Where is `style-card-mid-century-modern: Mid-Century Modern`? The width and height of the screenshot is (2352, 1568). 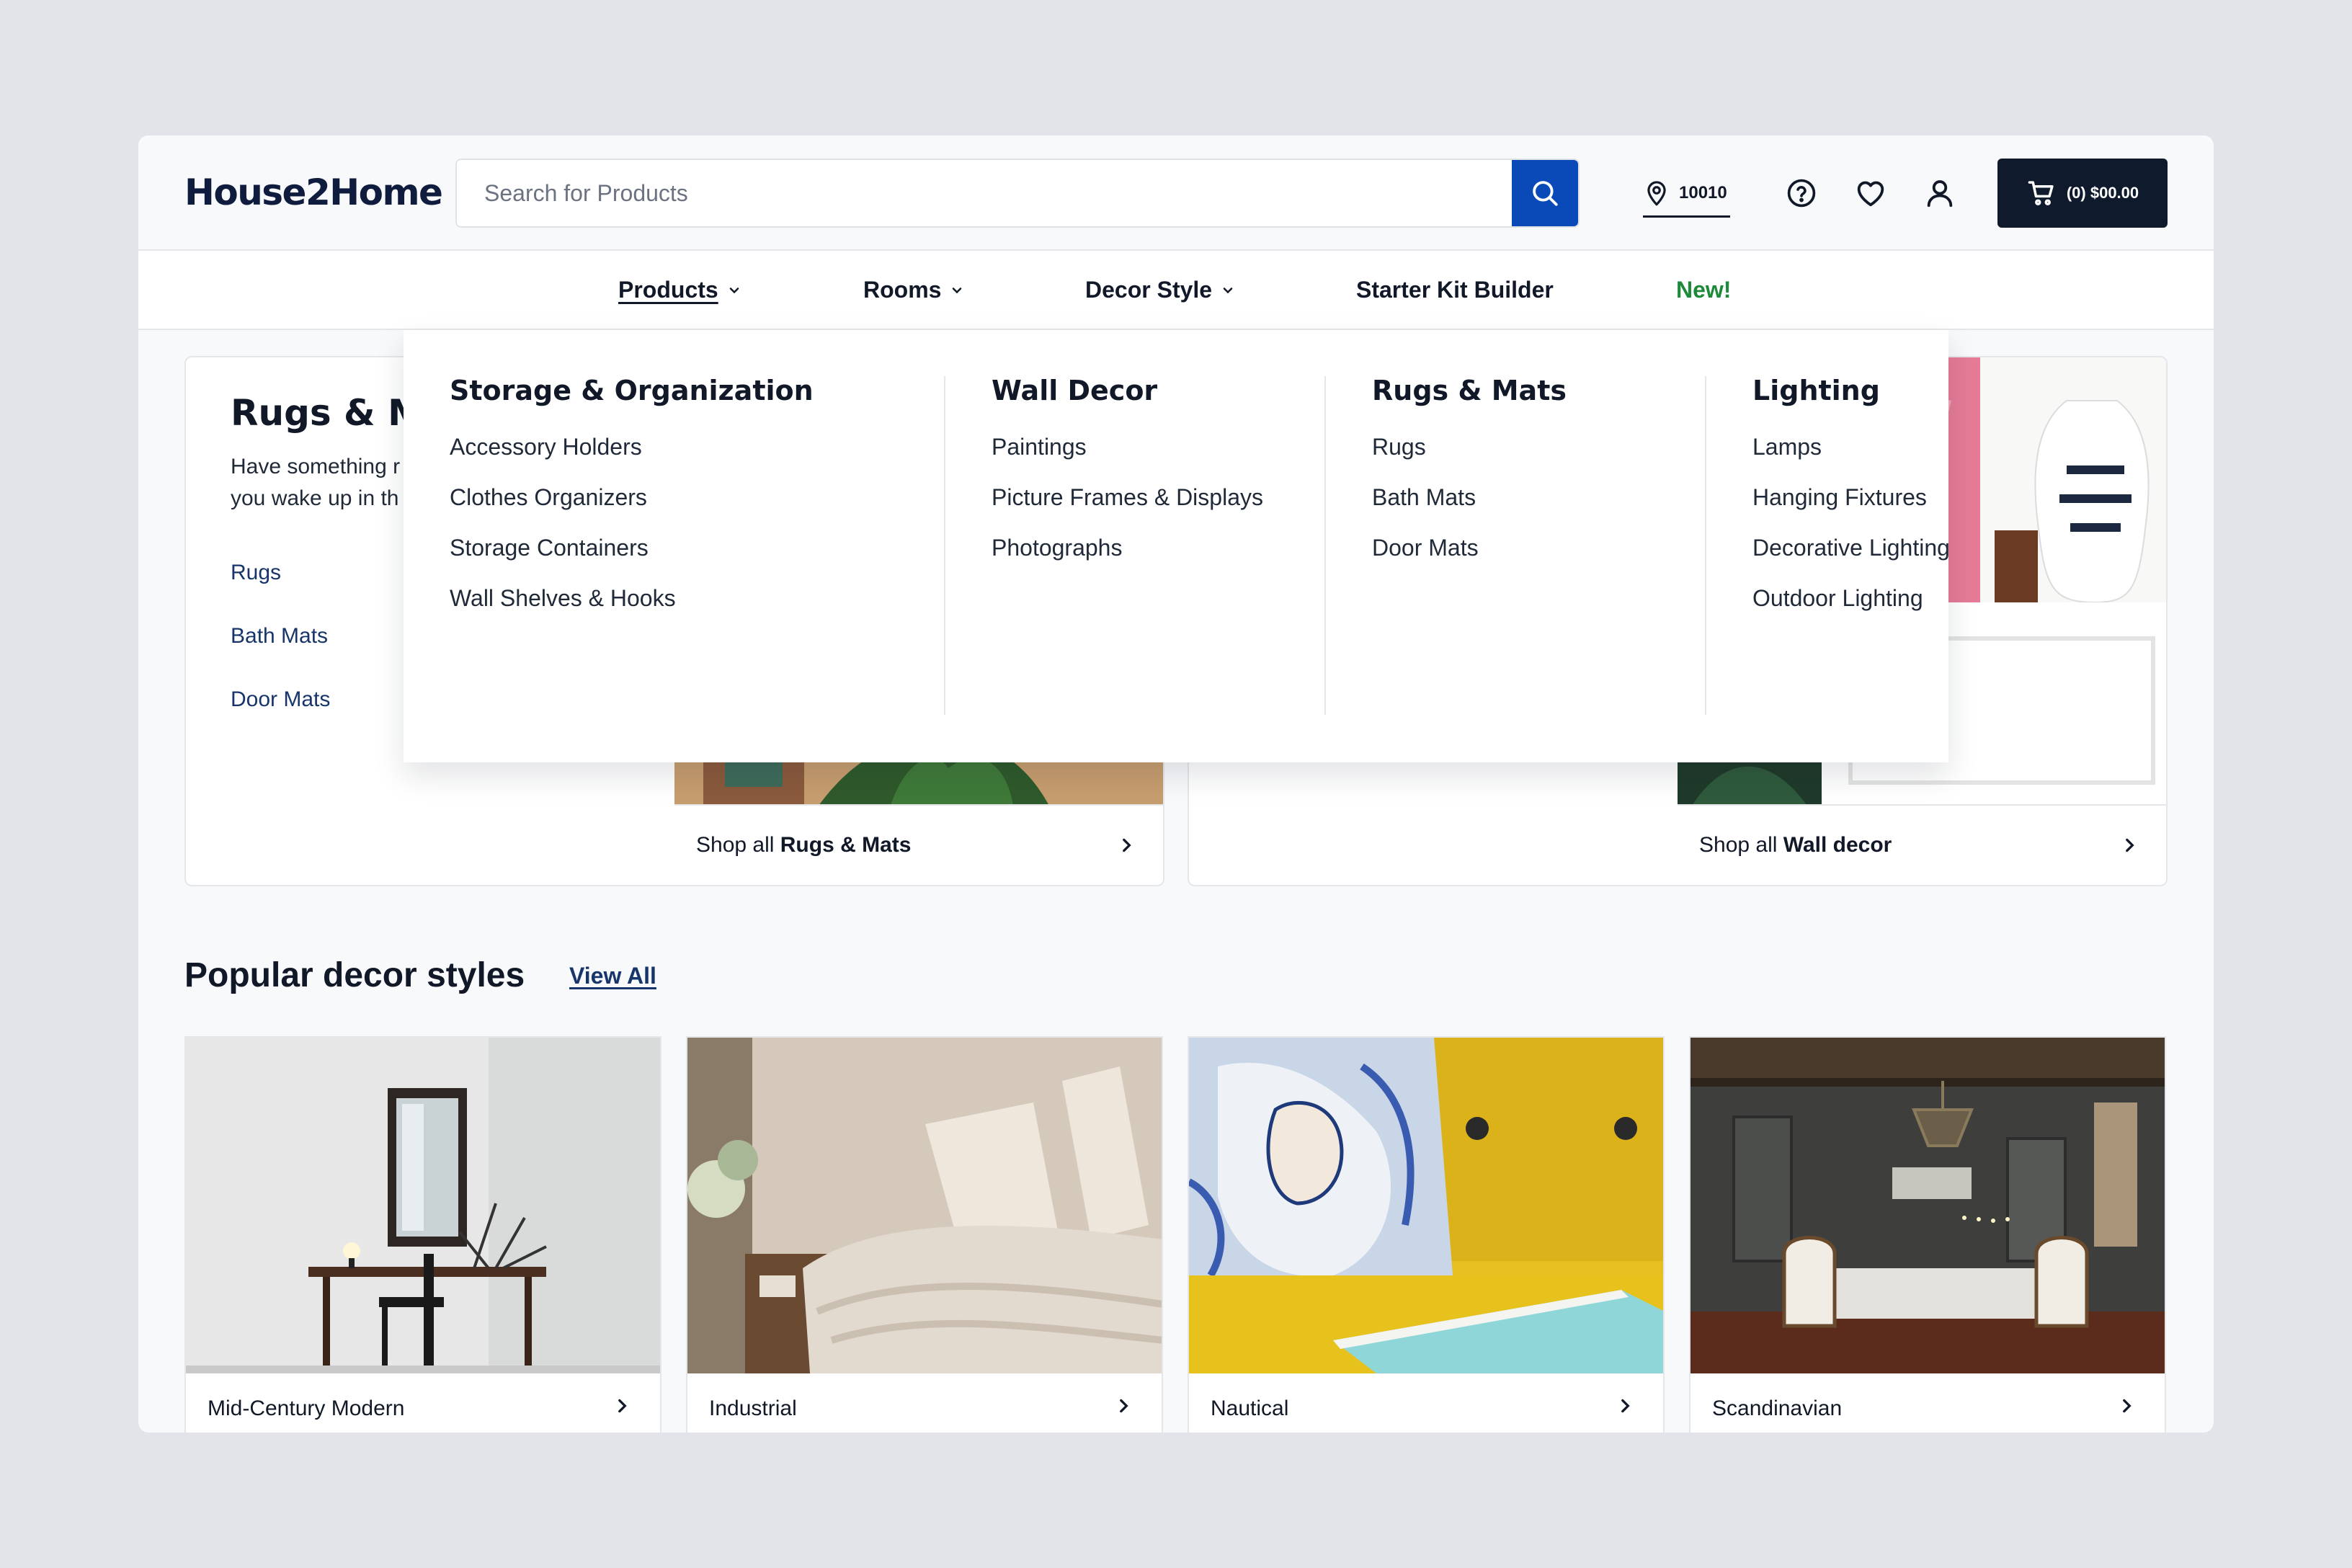
style-card-mid-century-modern: Mid-Century Modern is located at coordinates (423, 1234).